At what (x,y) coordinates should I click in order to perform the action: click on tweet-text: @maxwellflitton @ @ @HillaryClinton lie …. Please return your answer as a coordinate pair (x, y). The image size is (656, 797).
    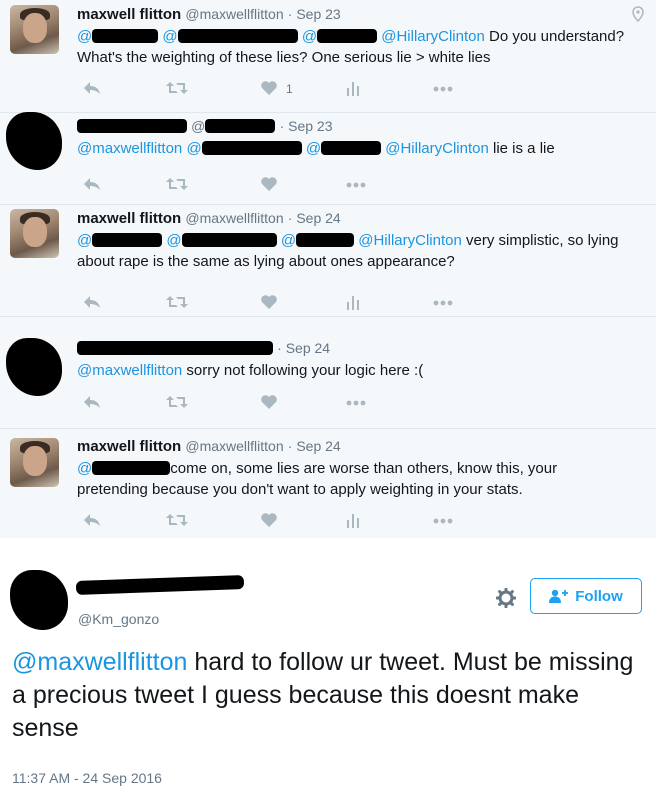
    Looking at the image, I should click on (362, 148).